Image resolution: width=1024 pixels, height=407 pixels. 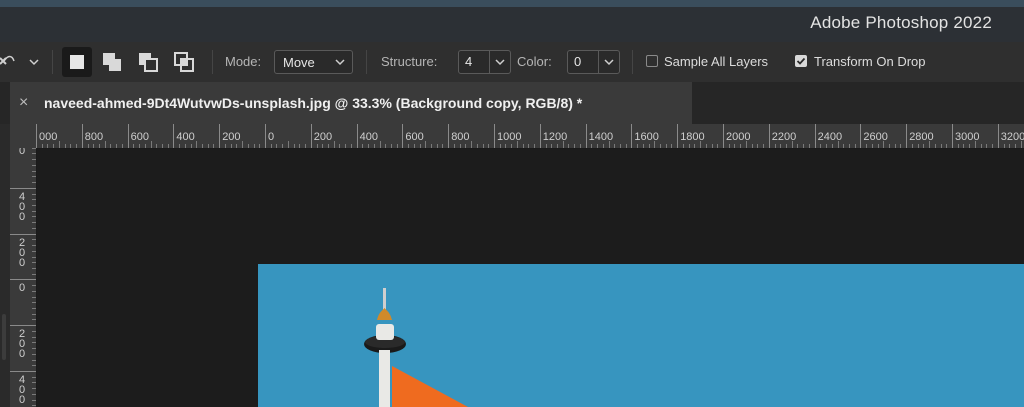 I want to click on add-to-selection-icon, so click(x=112, y=62).